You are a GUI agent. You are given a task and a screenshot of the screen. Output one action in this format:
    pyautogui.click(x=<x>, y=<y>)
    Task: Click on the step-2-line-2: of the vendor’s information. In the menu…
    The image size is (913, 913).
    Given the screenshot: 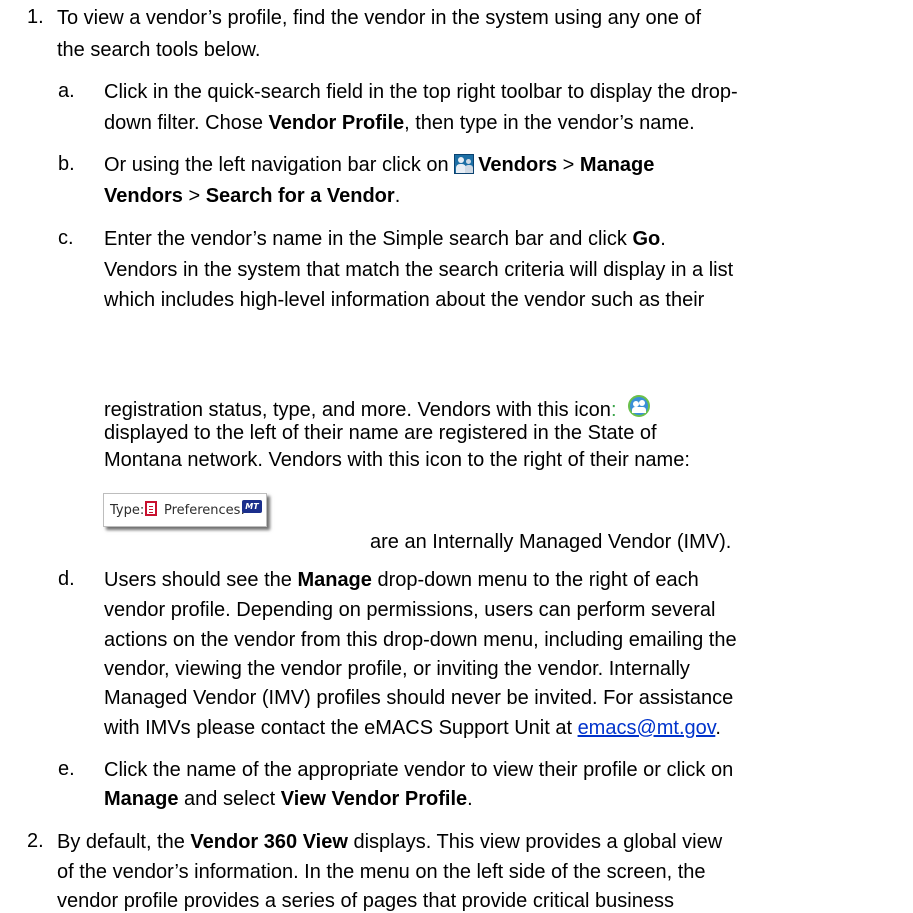 What is the action you would take?
    pyautogui.click(x=381, y=872)
    